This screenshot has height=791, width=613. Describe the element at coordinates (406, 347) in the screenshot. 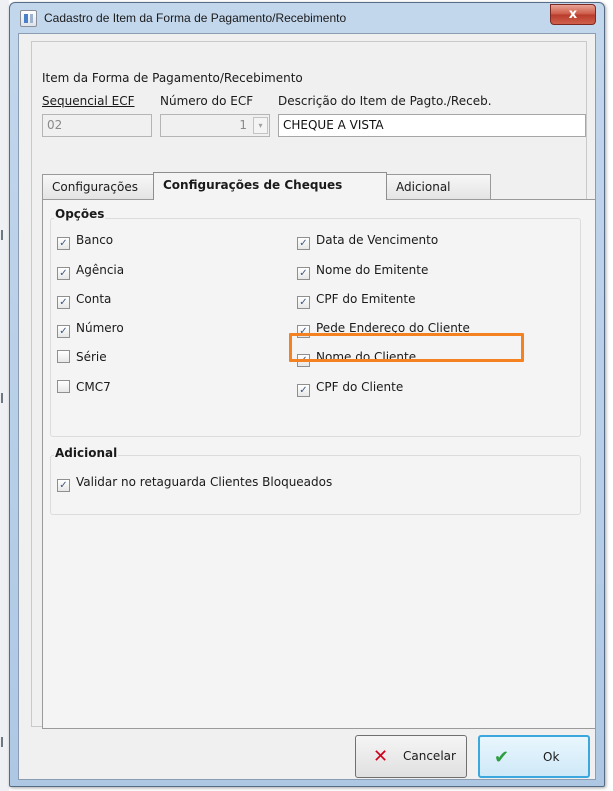

I see `highlight-annotation` at that location.